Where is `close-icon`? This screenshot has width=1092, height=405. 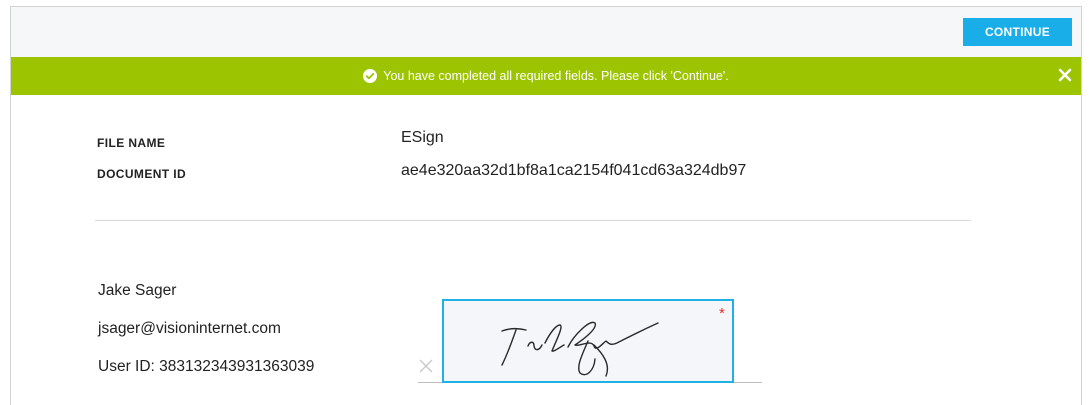
close-icon is located at coordinates (1065, 75).